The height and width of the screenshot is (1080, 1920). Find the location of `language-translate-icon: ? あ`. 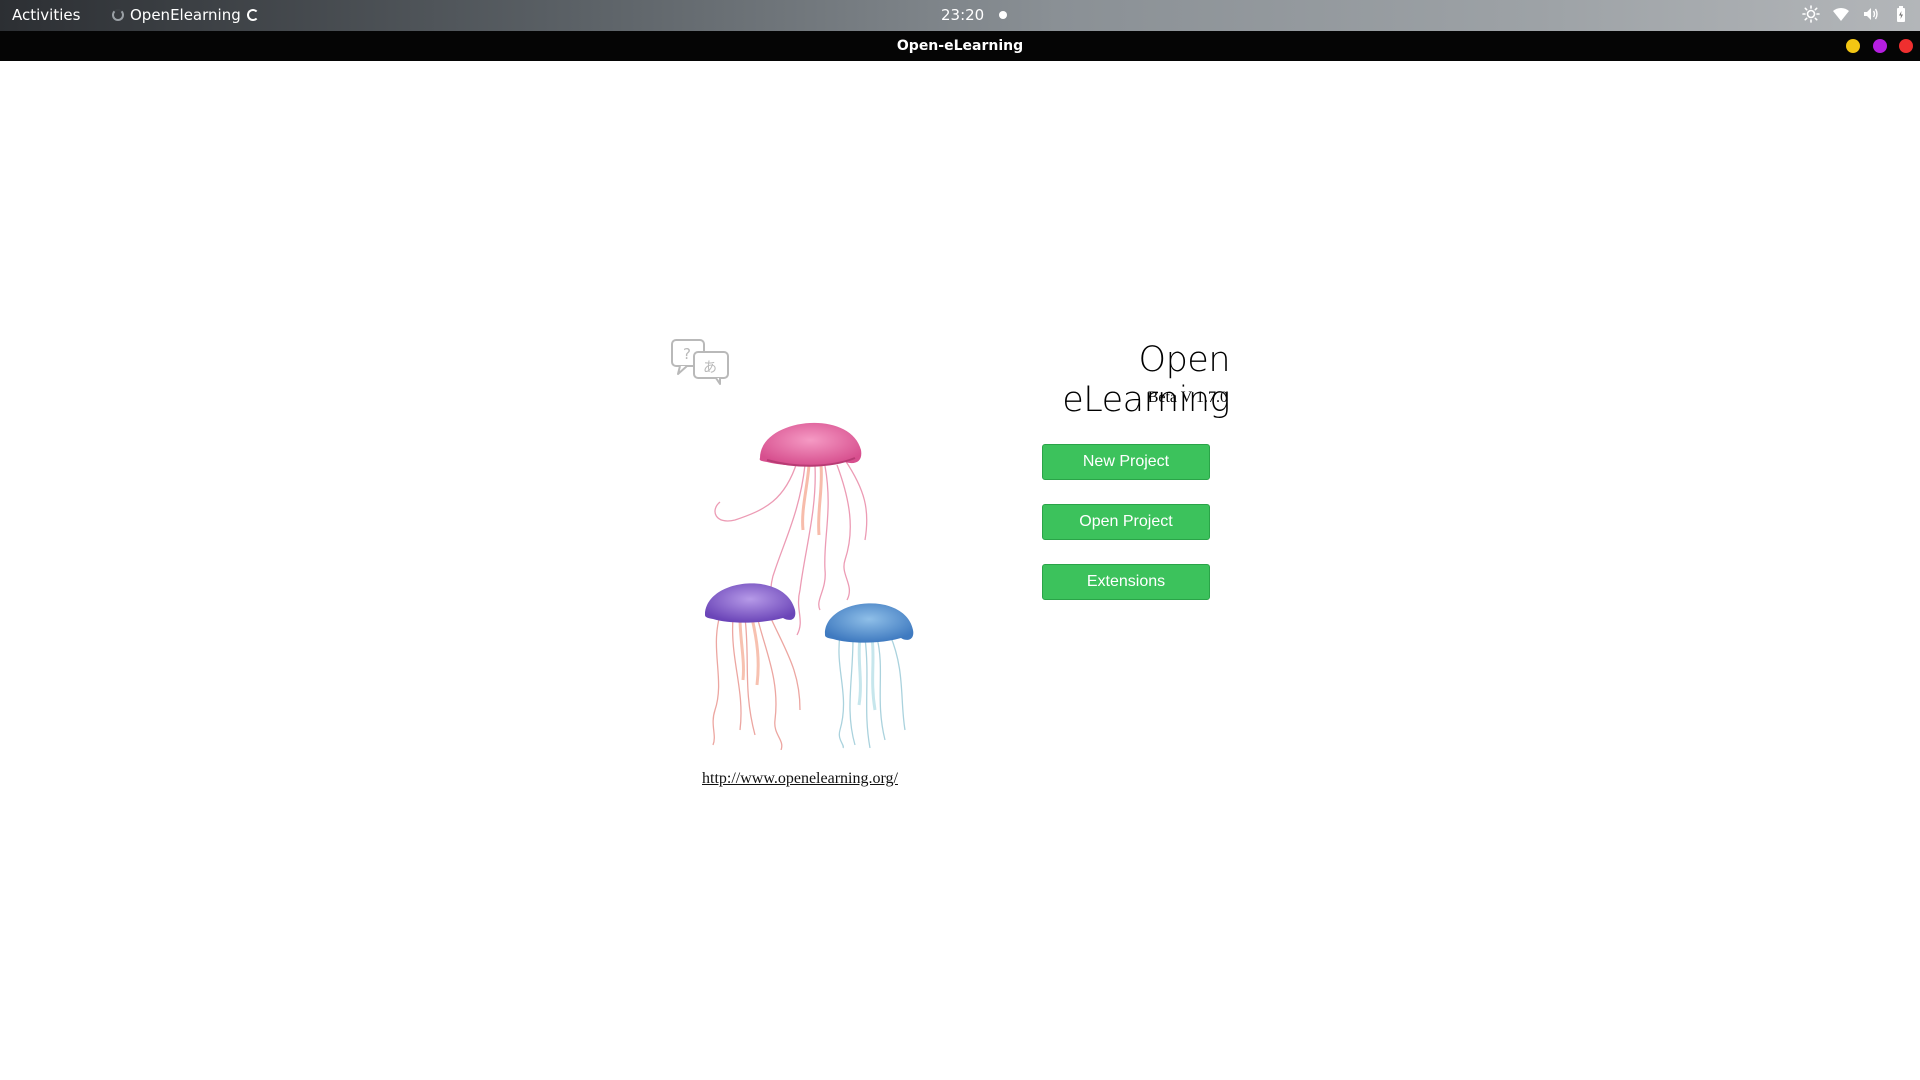

language-translate-icon: ? あ is located at coordinates (701, 362).